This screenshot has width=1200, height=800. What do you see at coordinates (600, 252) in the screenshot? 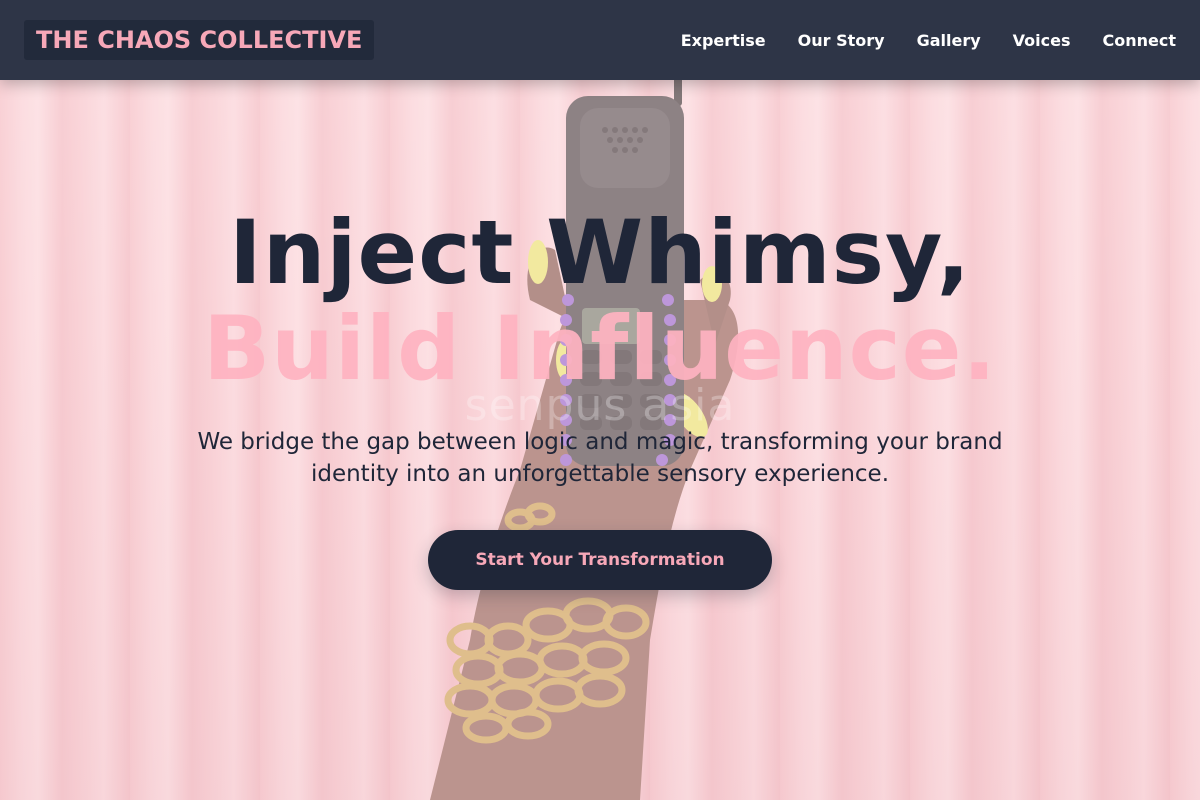
I see `headline-line-1: Inject Whimsy,` at bounding box center [600, 252].